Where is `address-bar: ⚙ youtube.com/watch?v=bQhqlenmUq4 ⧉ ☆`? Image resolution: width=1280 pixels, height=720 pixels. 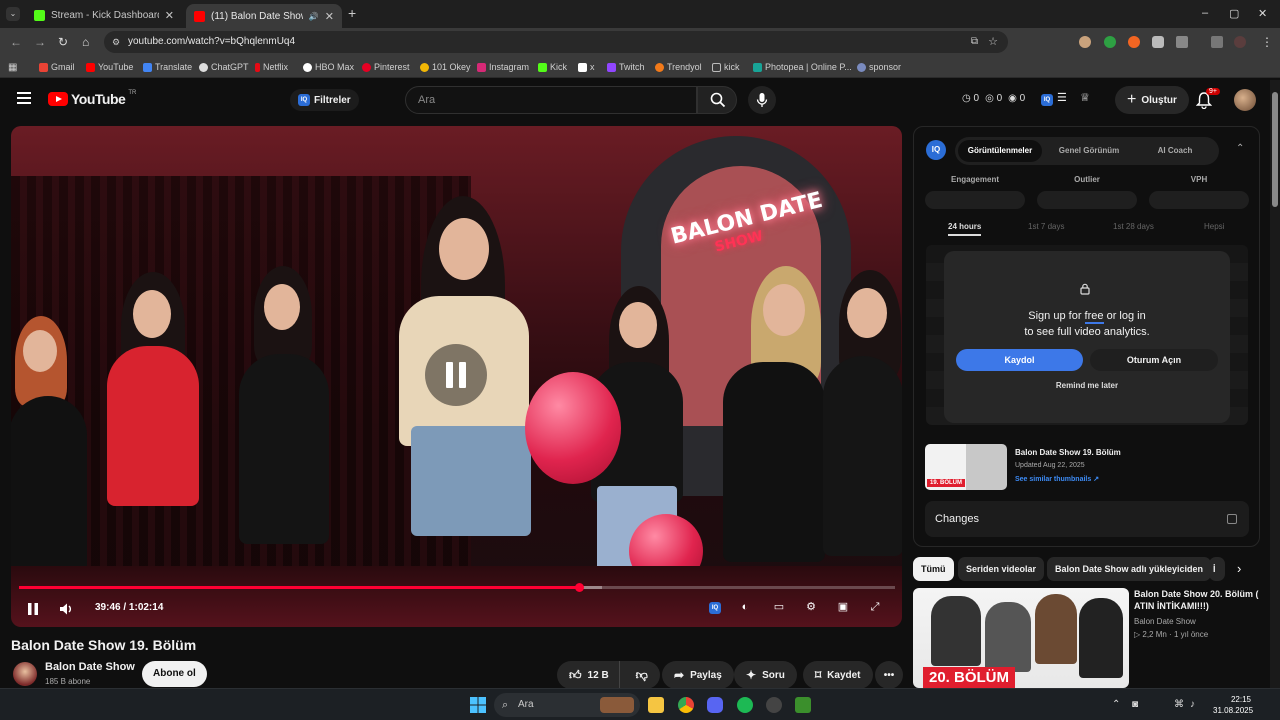 address-bar: ⚙ youtube.com/watch?v=bQhqlenmUq4 ⧉ ☆ is located at coordinates (556, 42).